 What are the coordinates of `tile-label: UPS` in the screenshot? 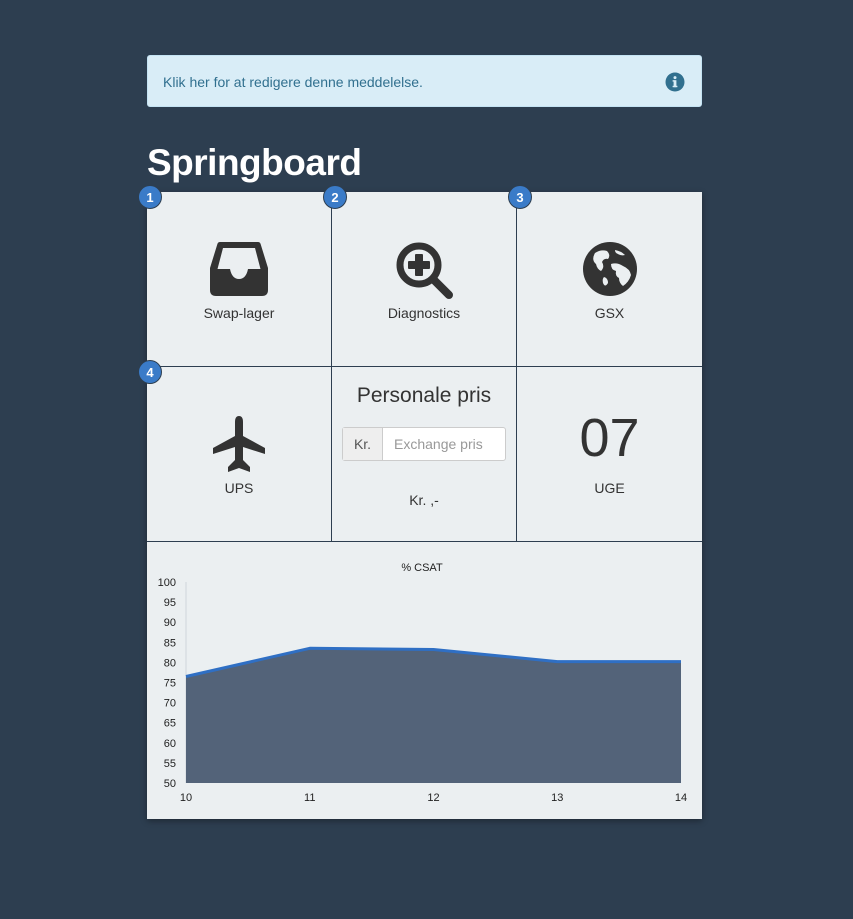 It's located at (239, 488).